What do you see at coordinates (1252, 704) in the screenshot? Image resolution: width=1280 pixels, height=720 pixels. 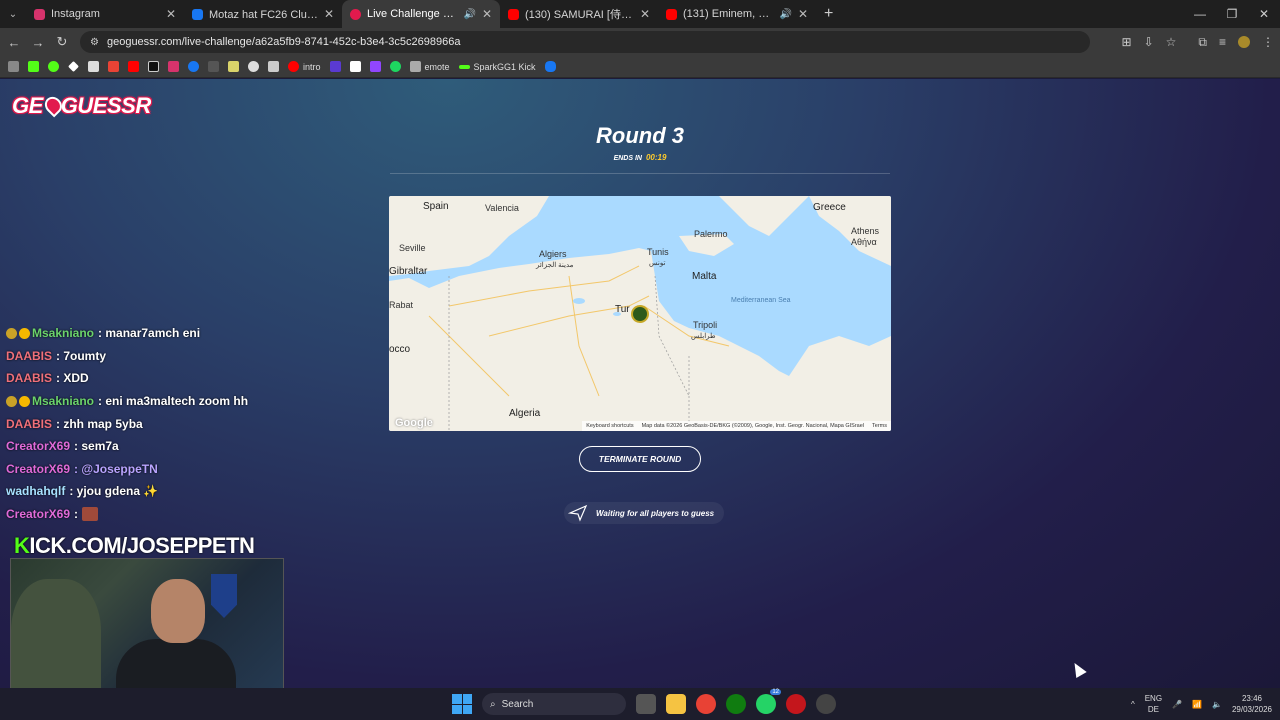 I see `clock: 23:46 29/03/2026` at bounding box center [1252, 704].